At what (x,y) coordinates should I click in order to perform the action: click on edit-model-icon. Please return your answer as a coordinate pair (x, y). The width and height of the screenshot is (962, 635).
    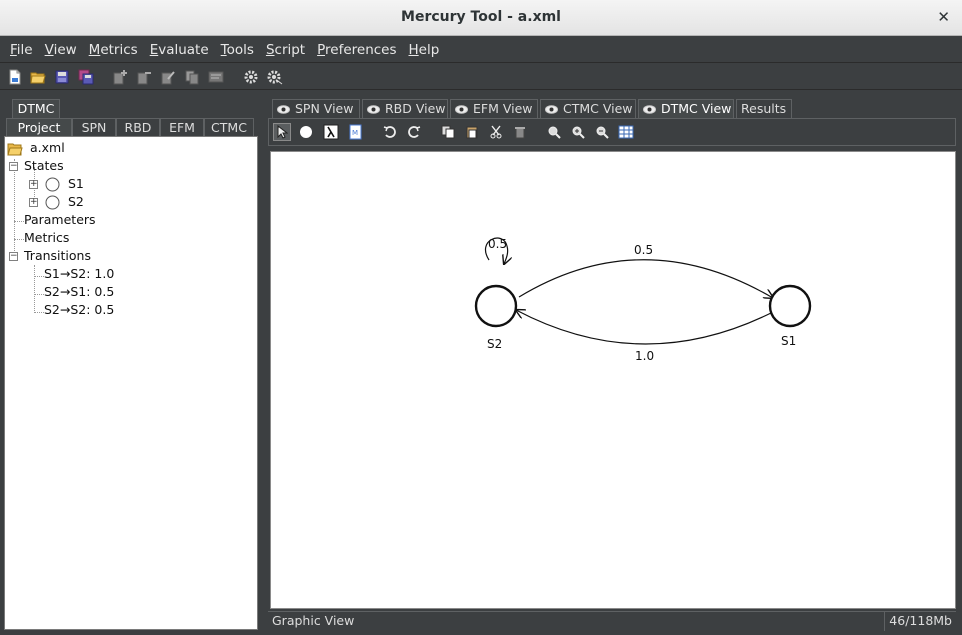
    Looking at the image, I should click on (168, 77).